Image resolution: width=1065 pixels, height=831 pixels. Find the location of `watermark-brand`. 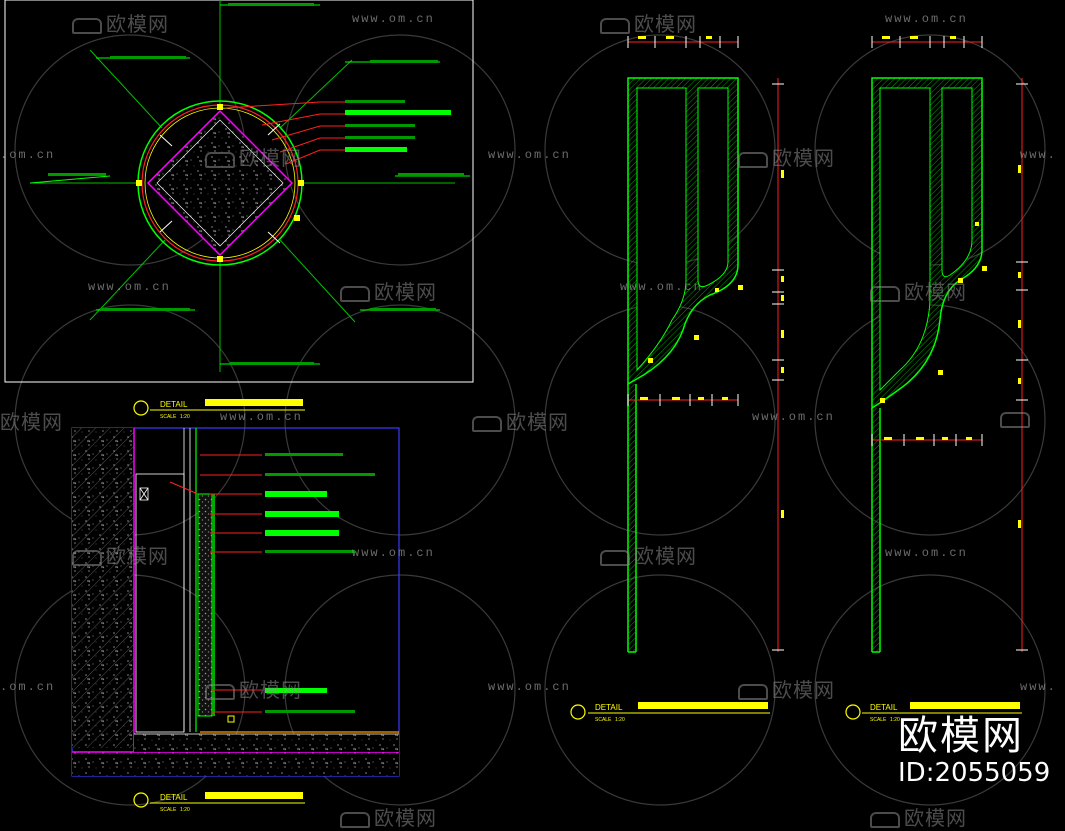

watermark-brand is located at coordinates (1017, 418).